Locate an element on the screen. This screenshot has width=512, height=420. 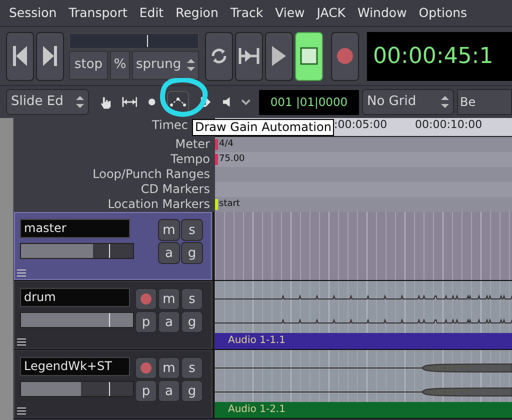
play-range-icon is located at coordinates (249, 56).